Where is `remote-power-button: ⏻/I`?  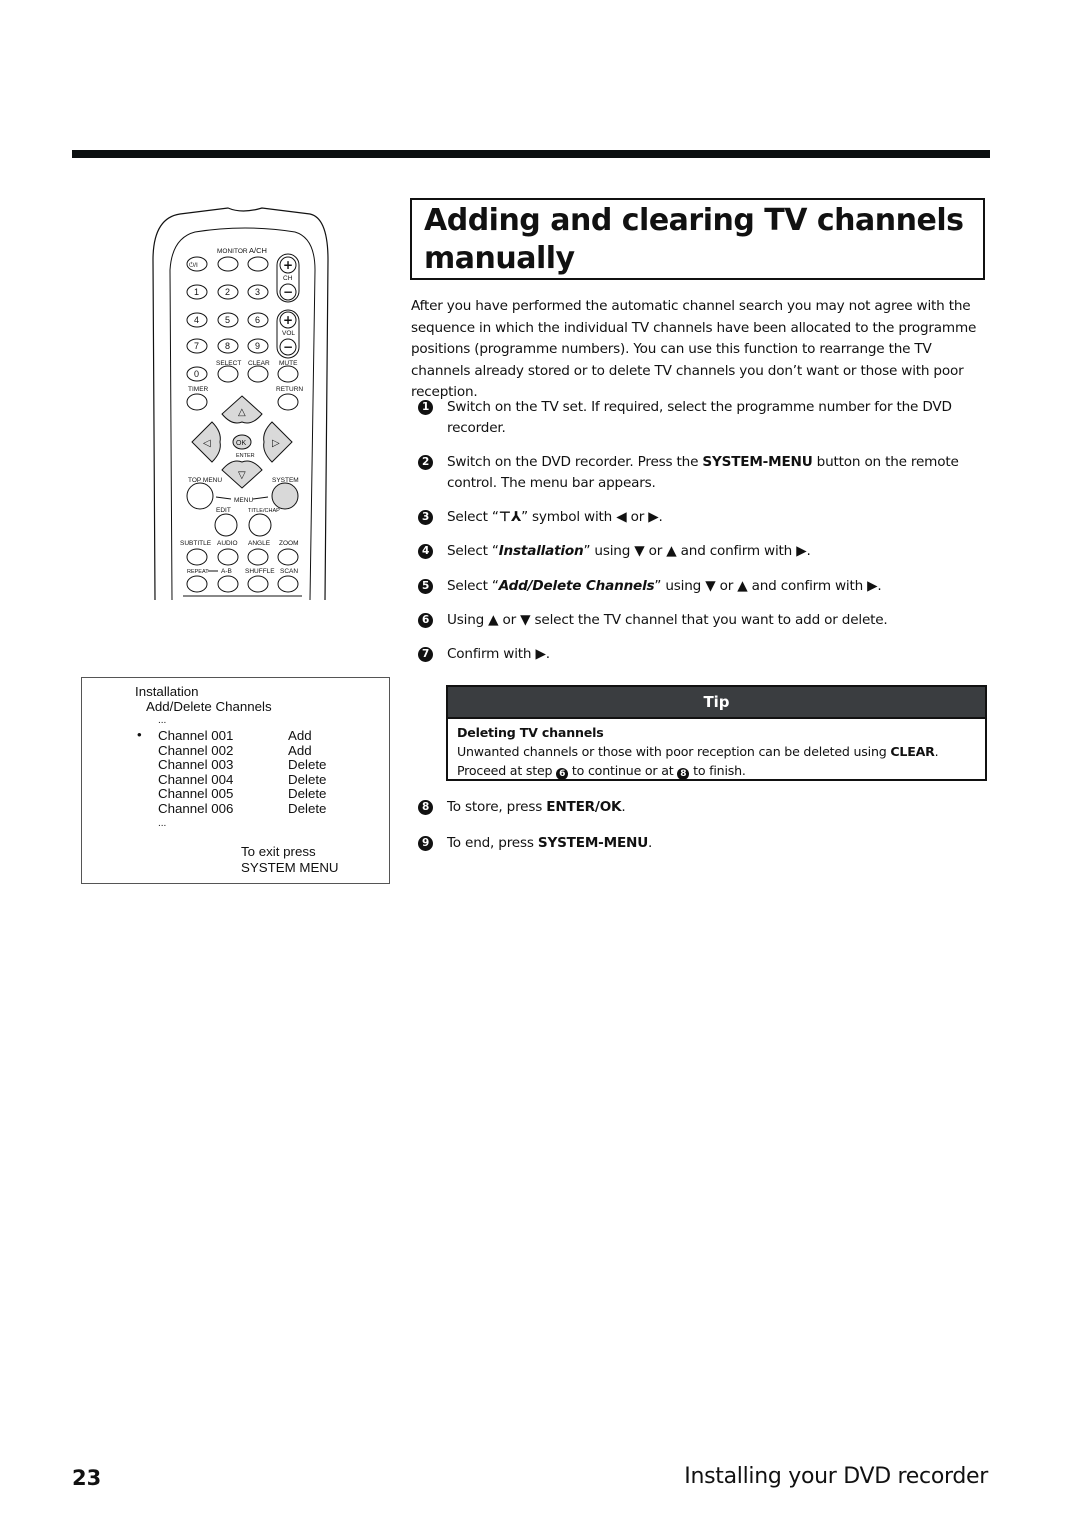 remote-power-button: ⏻/I is located at coordinates (197, 264).